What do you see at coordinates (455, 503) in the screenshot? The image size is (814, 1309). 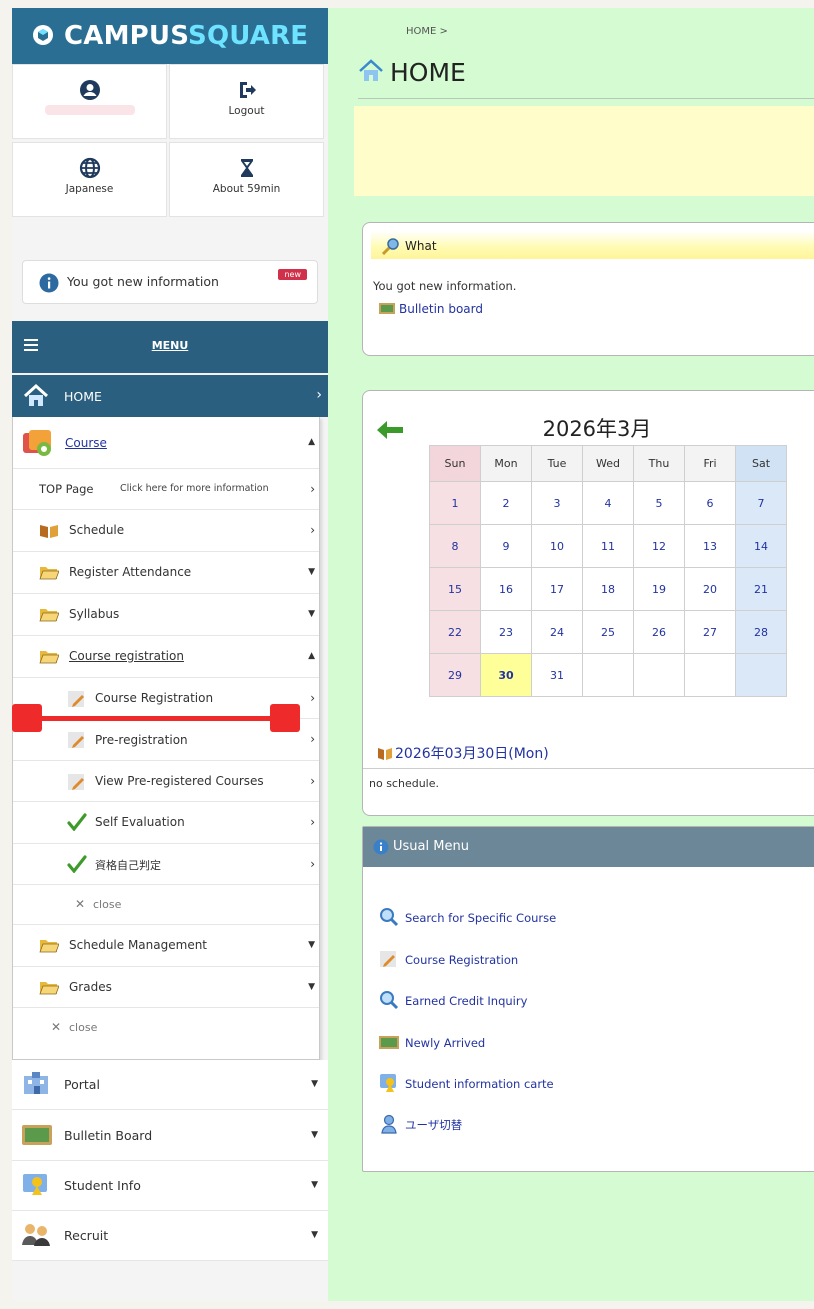 I see `calendar-day: 1` at bounding box center [455, 503].